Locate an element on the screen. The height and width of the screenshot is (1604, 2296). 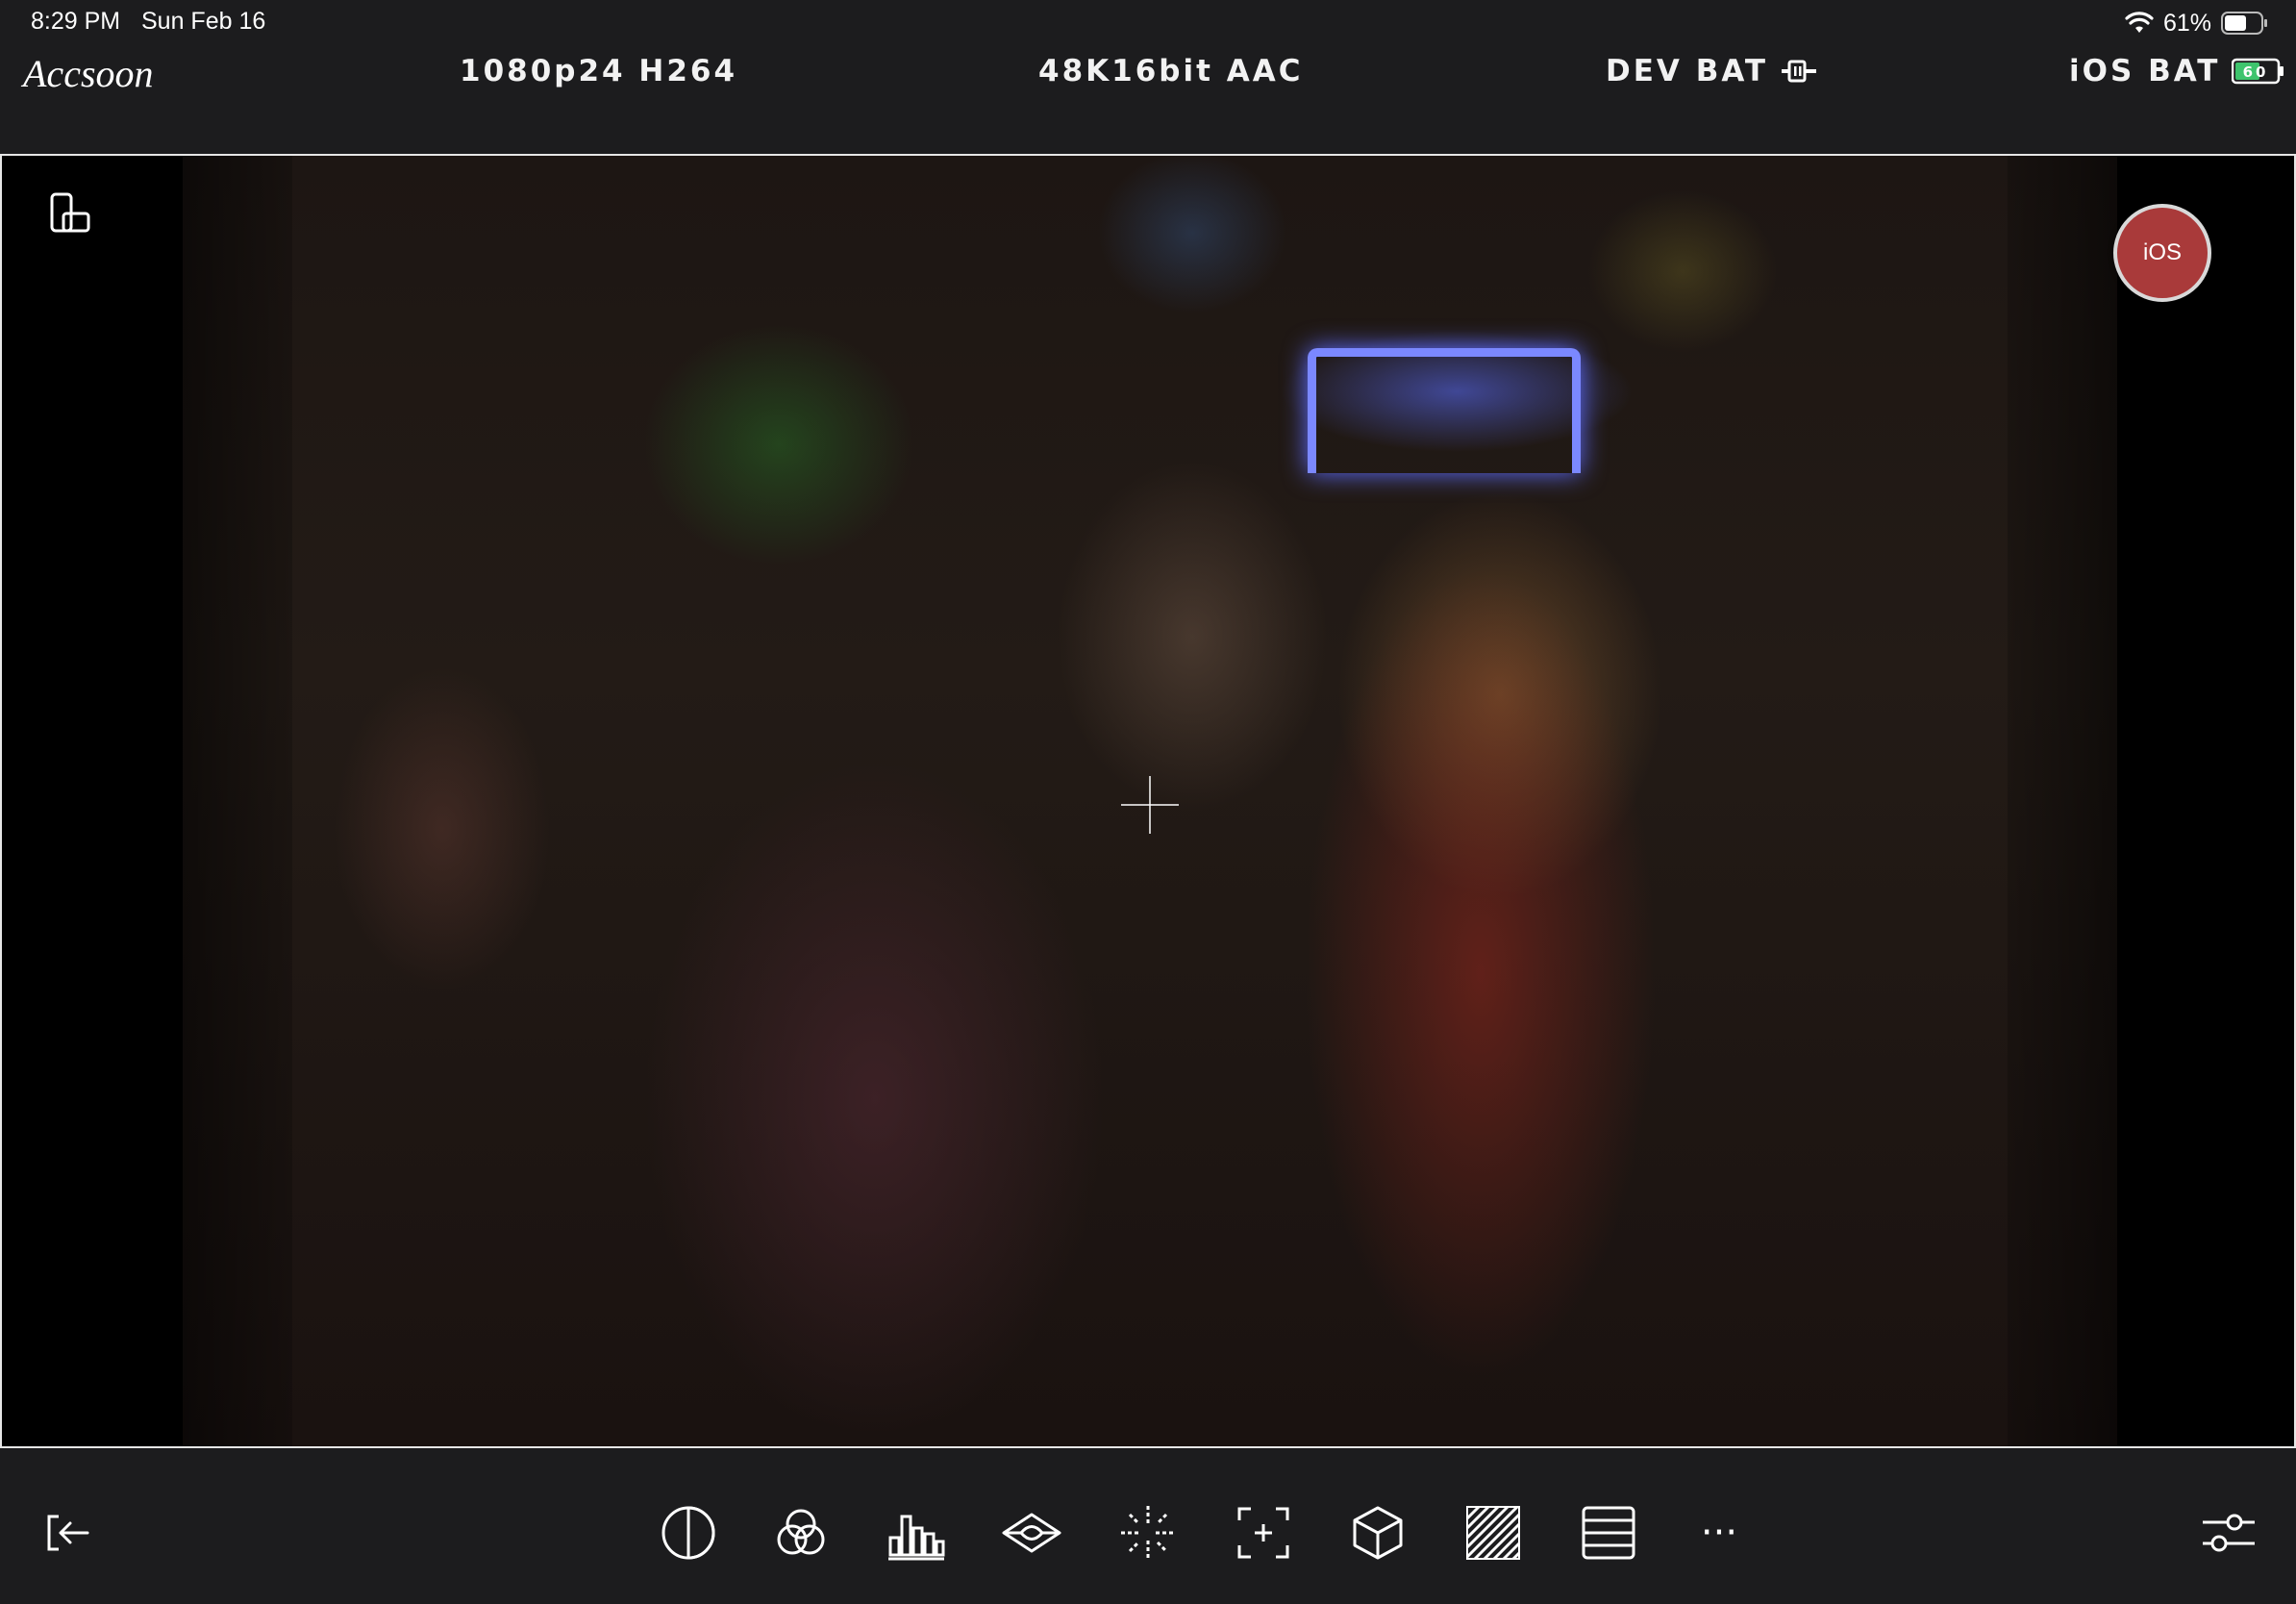
ios-battery-icon: 60 is located at coordinates (2258, 71).